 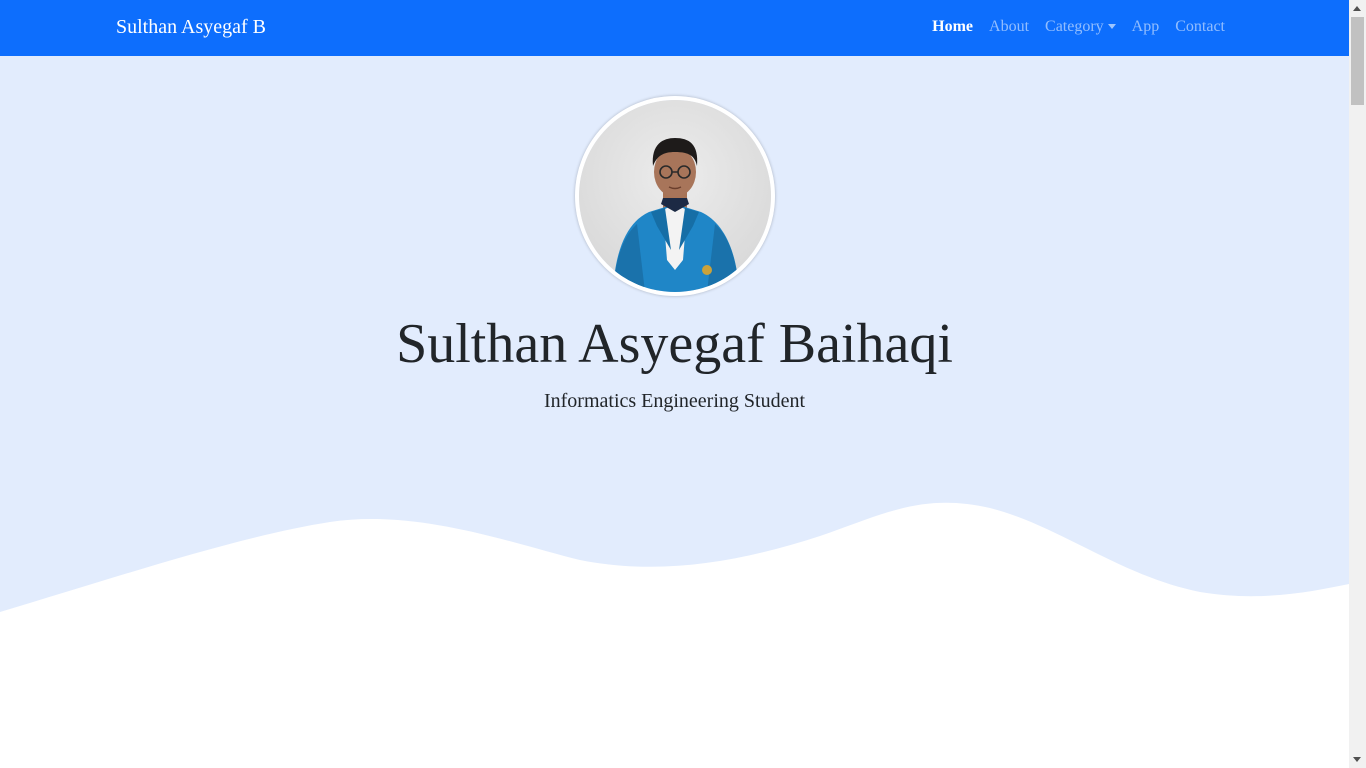 What do you see at coordinates (1357, 61) in the screenshot?
I see `scrollbar-thumb` at bounding box center [1357, 61].